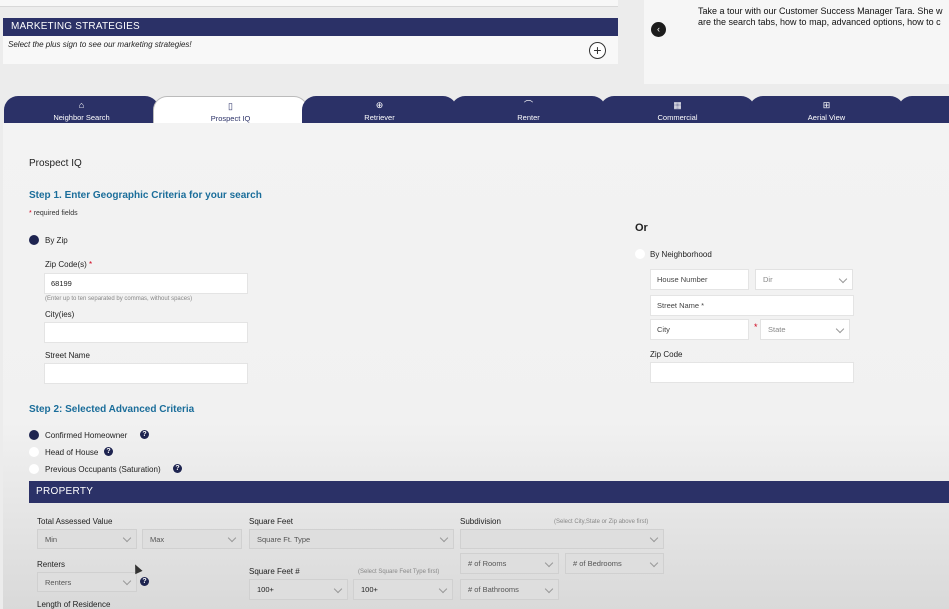  Describe the element at coordinates (509, 563) in the screenshot. I see `rooms-select: # of Rooms` at that location.